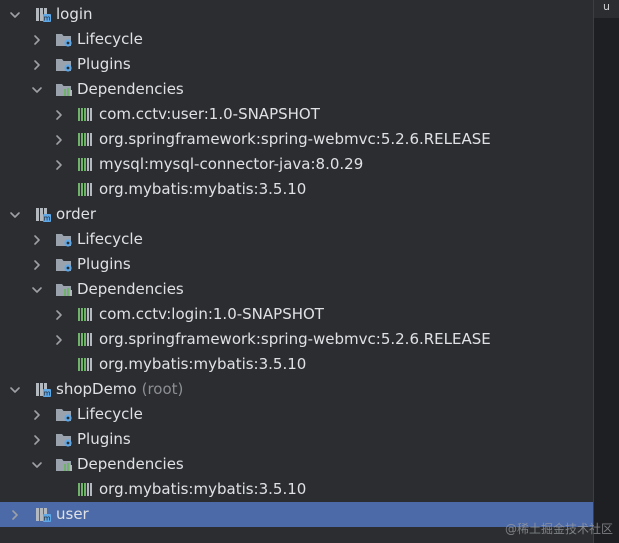 The height and width of the screenshot is (543, 619). I want to click on right-tool-strip, so click(606, 271).